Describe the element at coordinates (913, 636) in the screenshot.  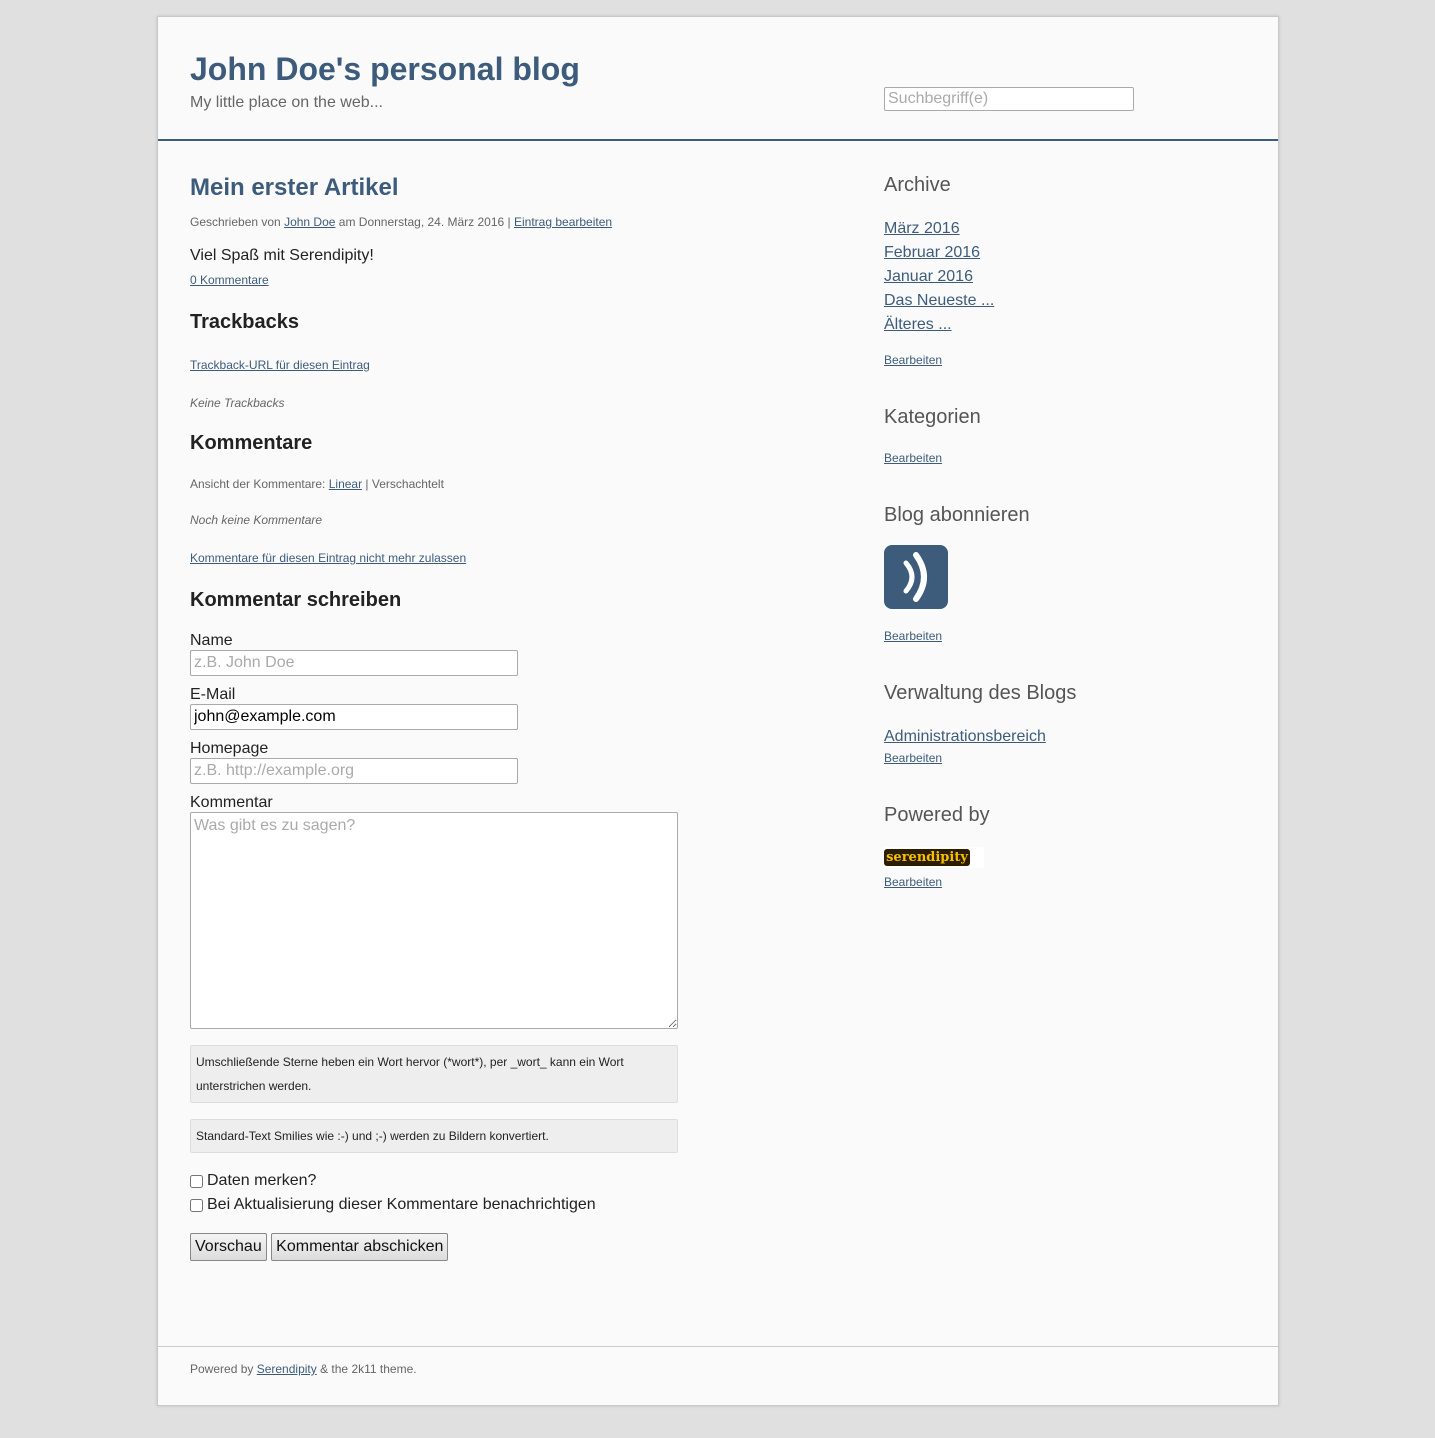
I see `subscribe-edit-link: Bearbeiten` at that location.